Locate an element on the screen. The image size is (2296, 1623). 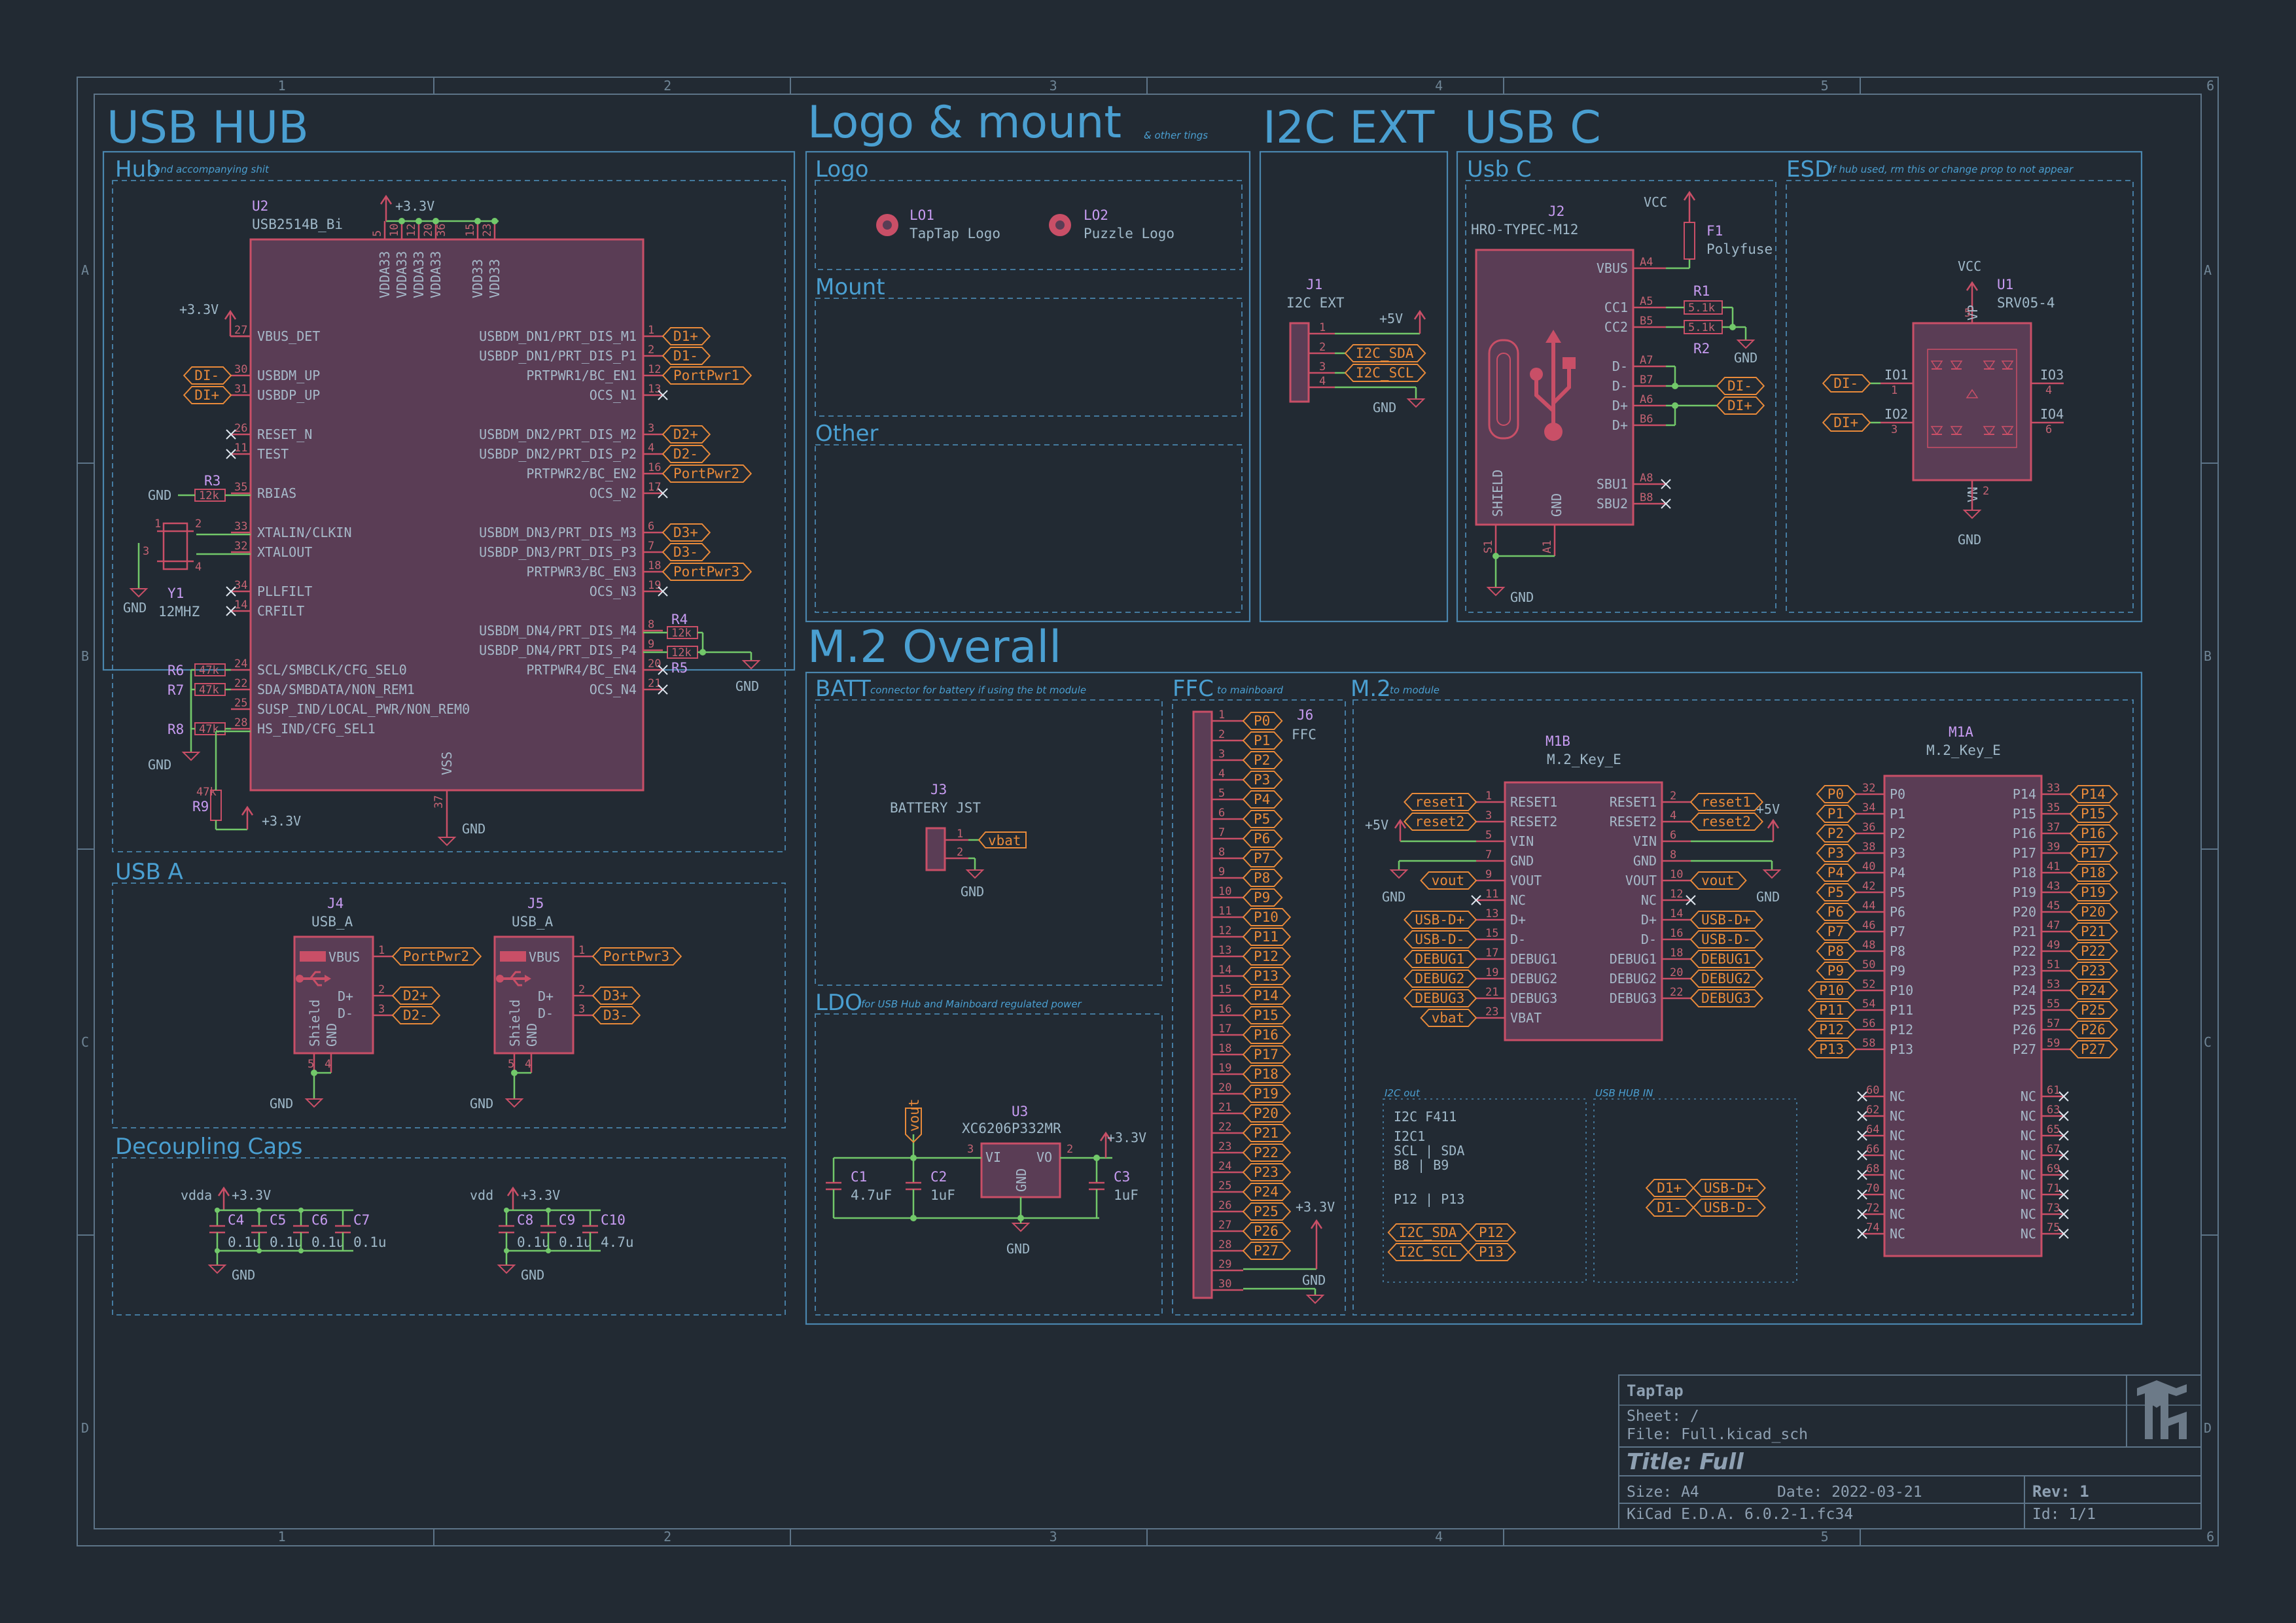
u2-top-num-0: 5 is located at coordinates (377, 234).